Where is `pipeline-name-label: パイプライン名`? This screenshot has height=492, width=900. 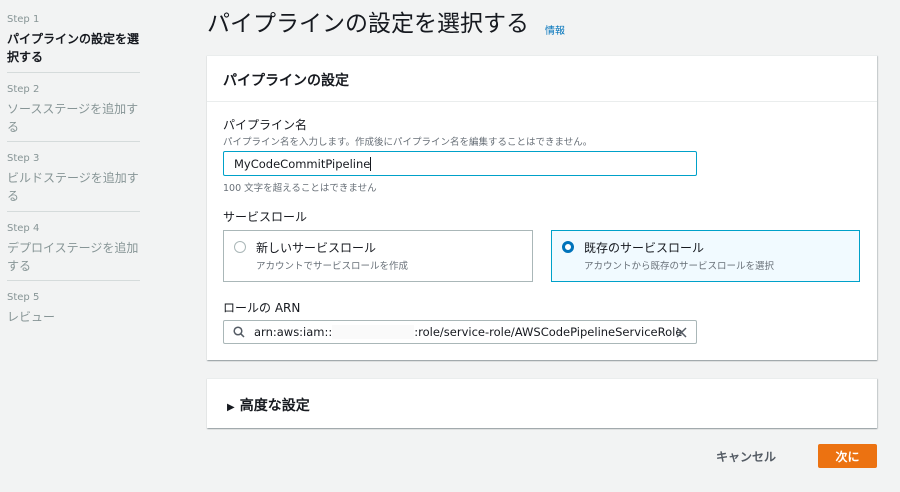 pipeline-name-label: パイプライン名 is located at coordinates (265, 125).